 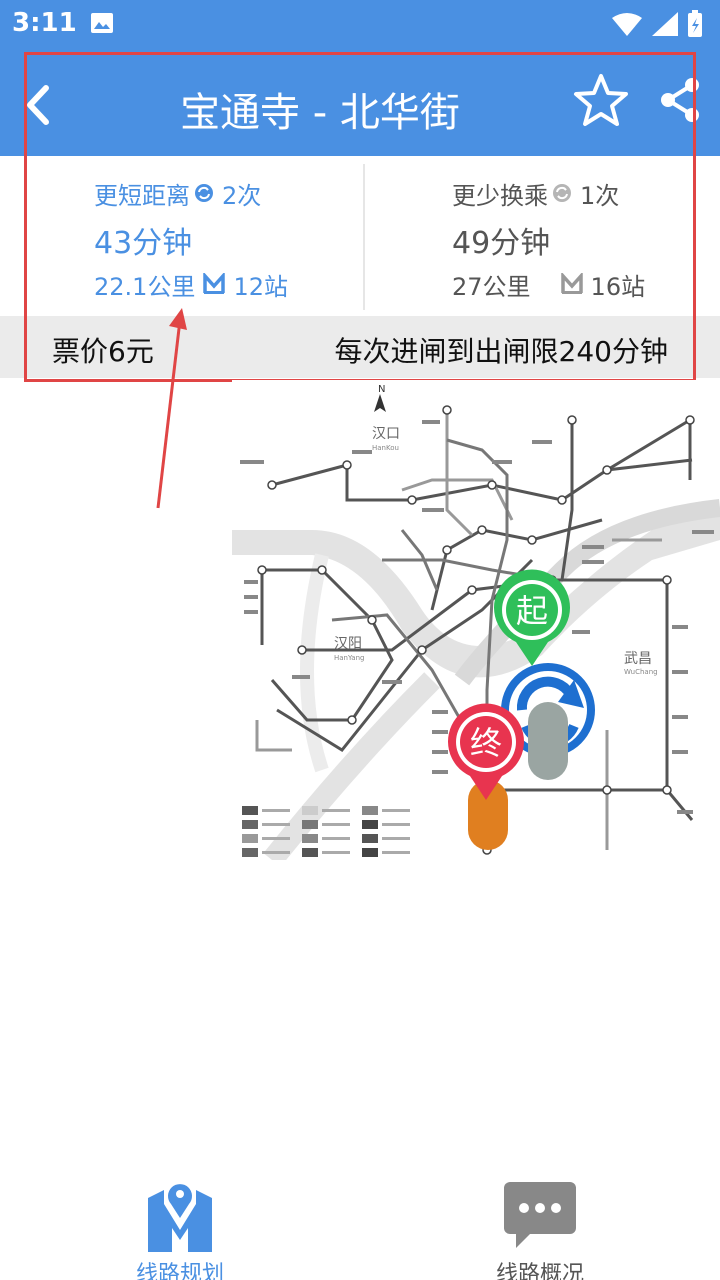 I want to click on image-notification-icon, so click(x=102, y=23).